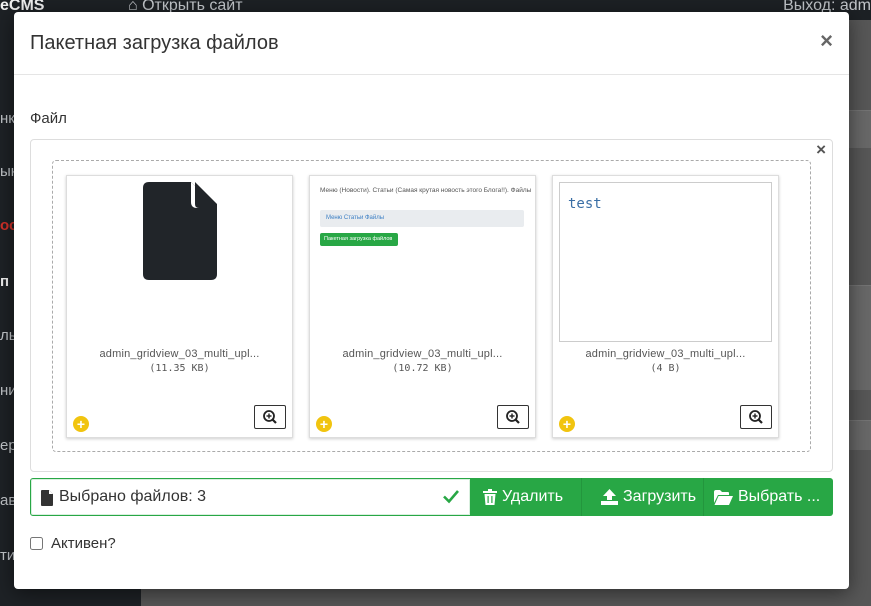 This screenshot has width=871, height=606. I want to click on remove-label: Удалить, so click(533, 496).